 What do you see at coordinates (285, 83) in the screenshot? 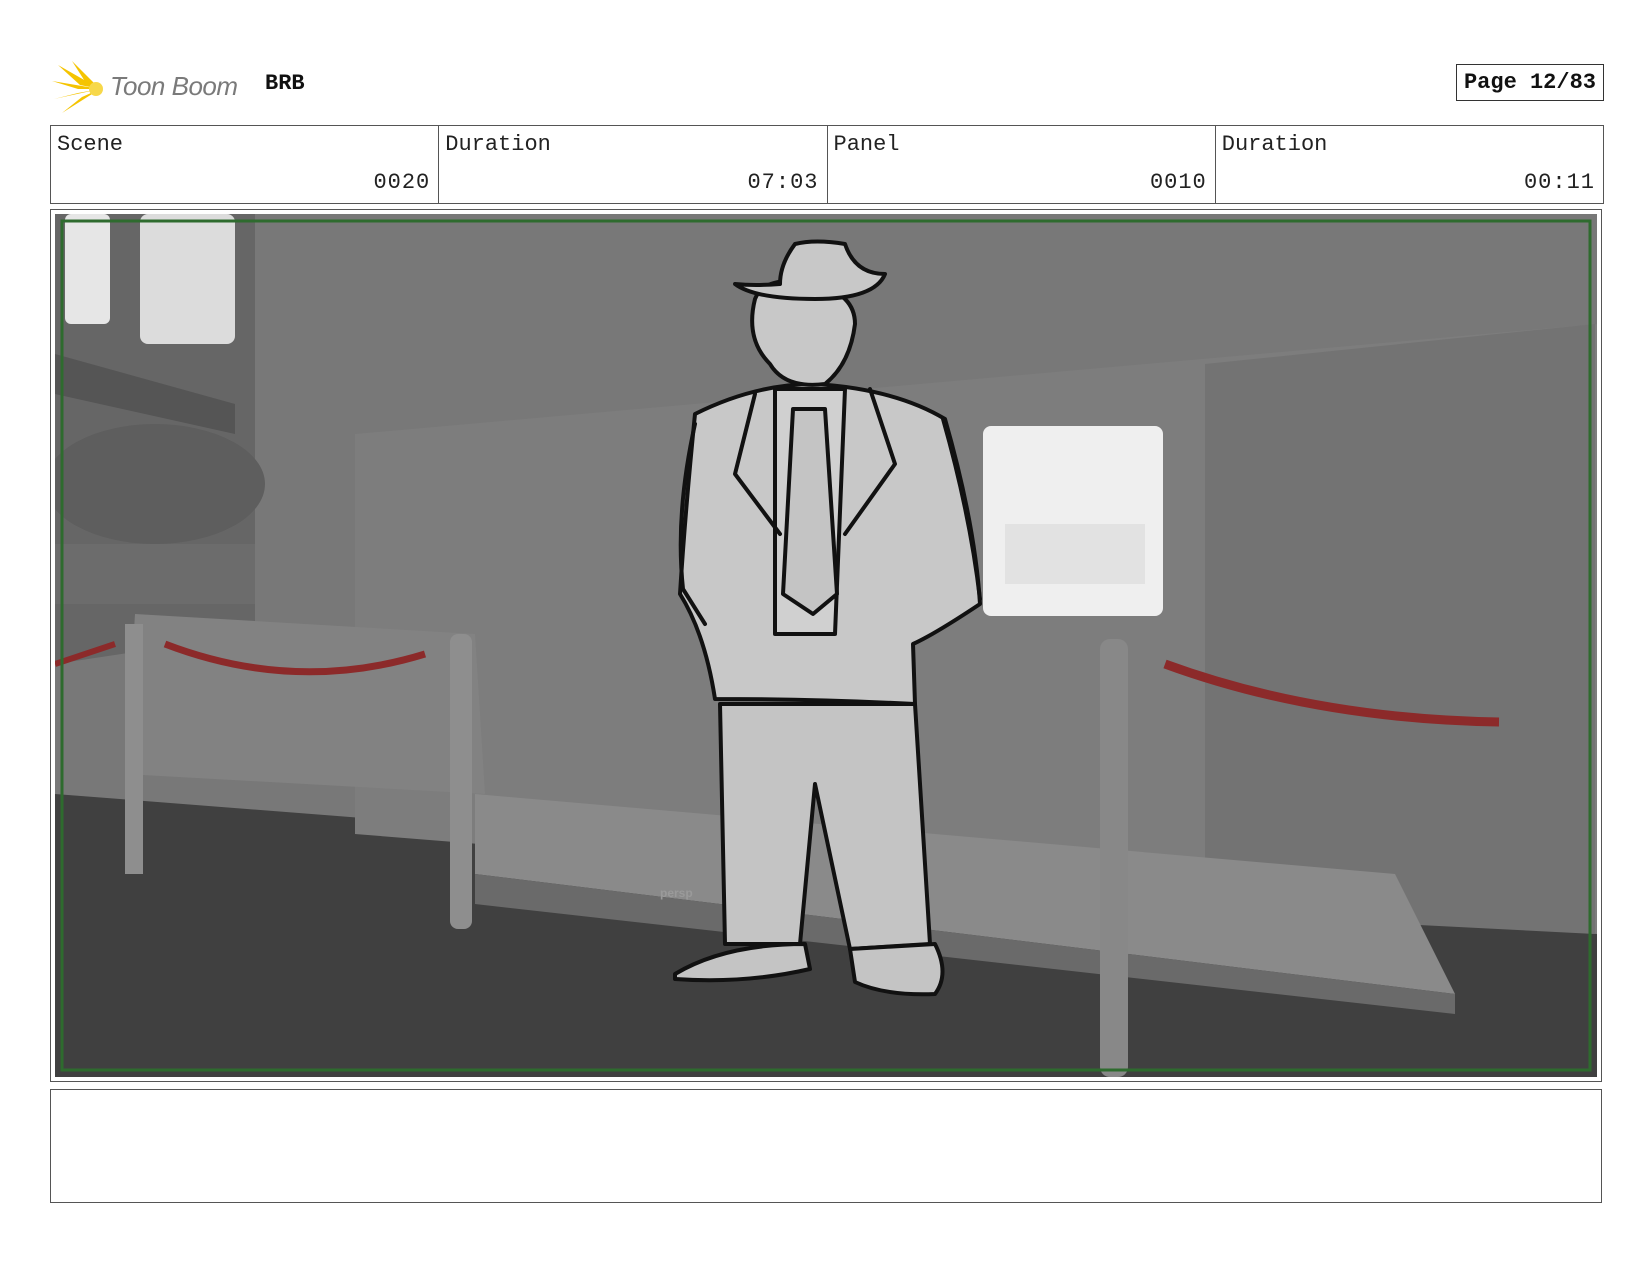
I see `project-name: BRB` at bounding box center [285, 83].